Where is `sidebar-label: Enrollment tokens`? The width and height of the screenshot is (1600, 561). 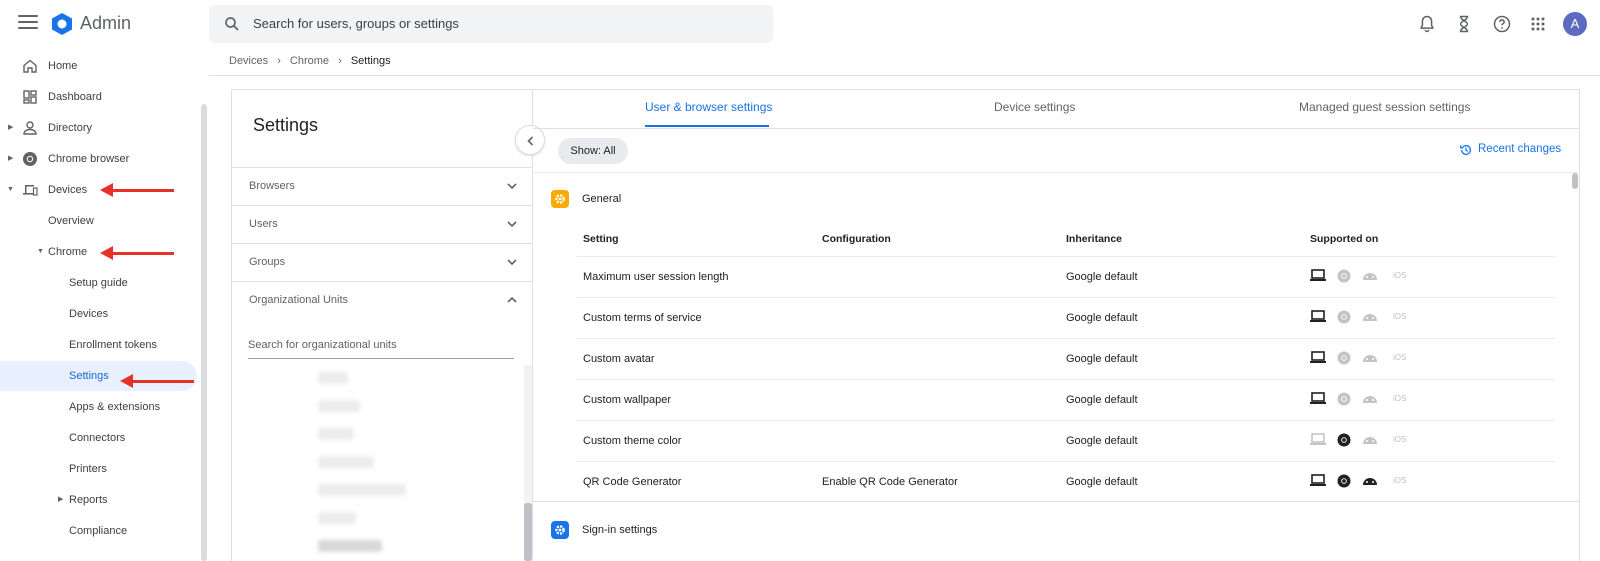
sidebar-label: Enrollment tokens is located at coordinates (113, 345).